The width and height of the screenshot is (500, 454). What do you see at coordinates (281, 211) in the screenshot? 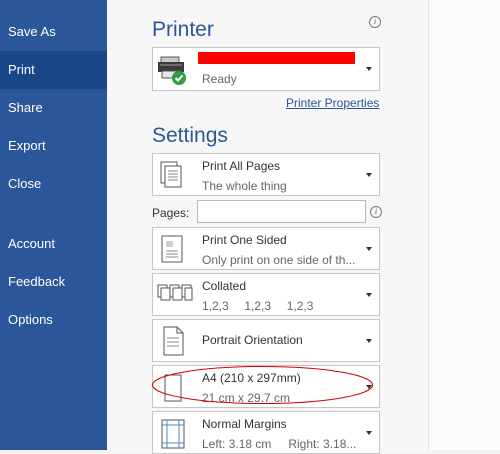
I see `pages-input` at bounding box center [281, 211].